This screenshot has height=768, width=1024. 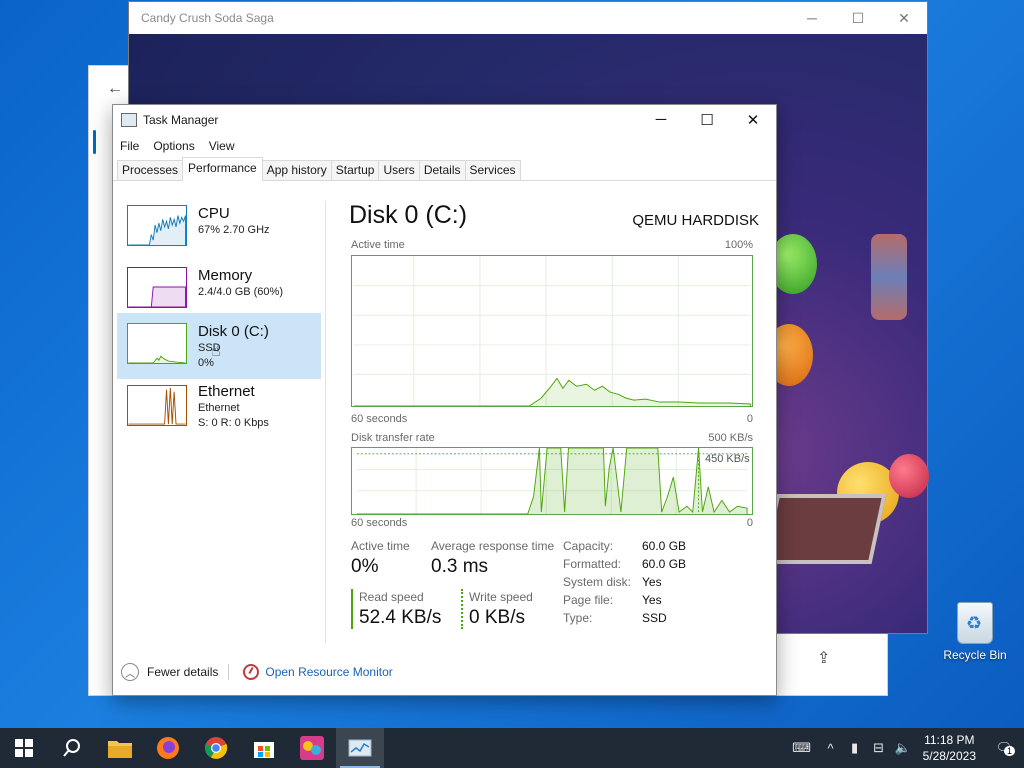 I want to click on hand-cursor-icon: ☝, so click(x=216, y=351).